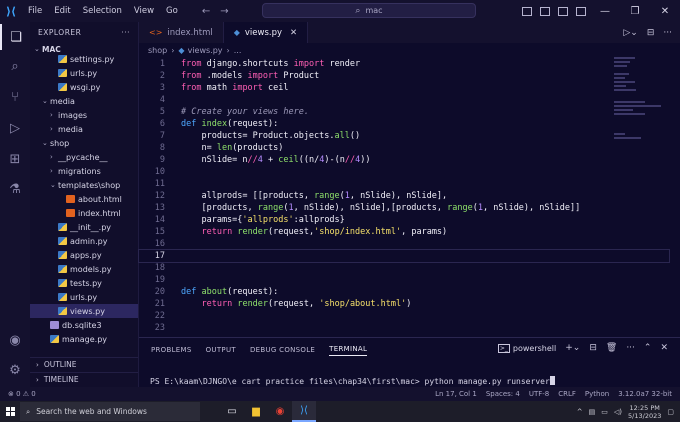  What do you see at coordinates (18, 394) in the screenshot?
I see `problems-count: ⊗ 0 ⚠ 0` at bounding box center [18, 394].